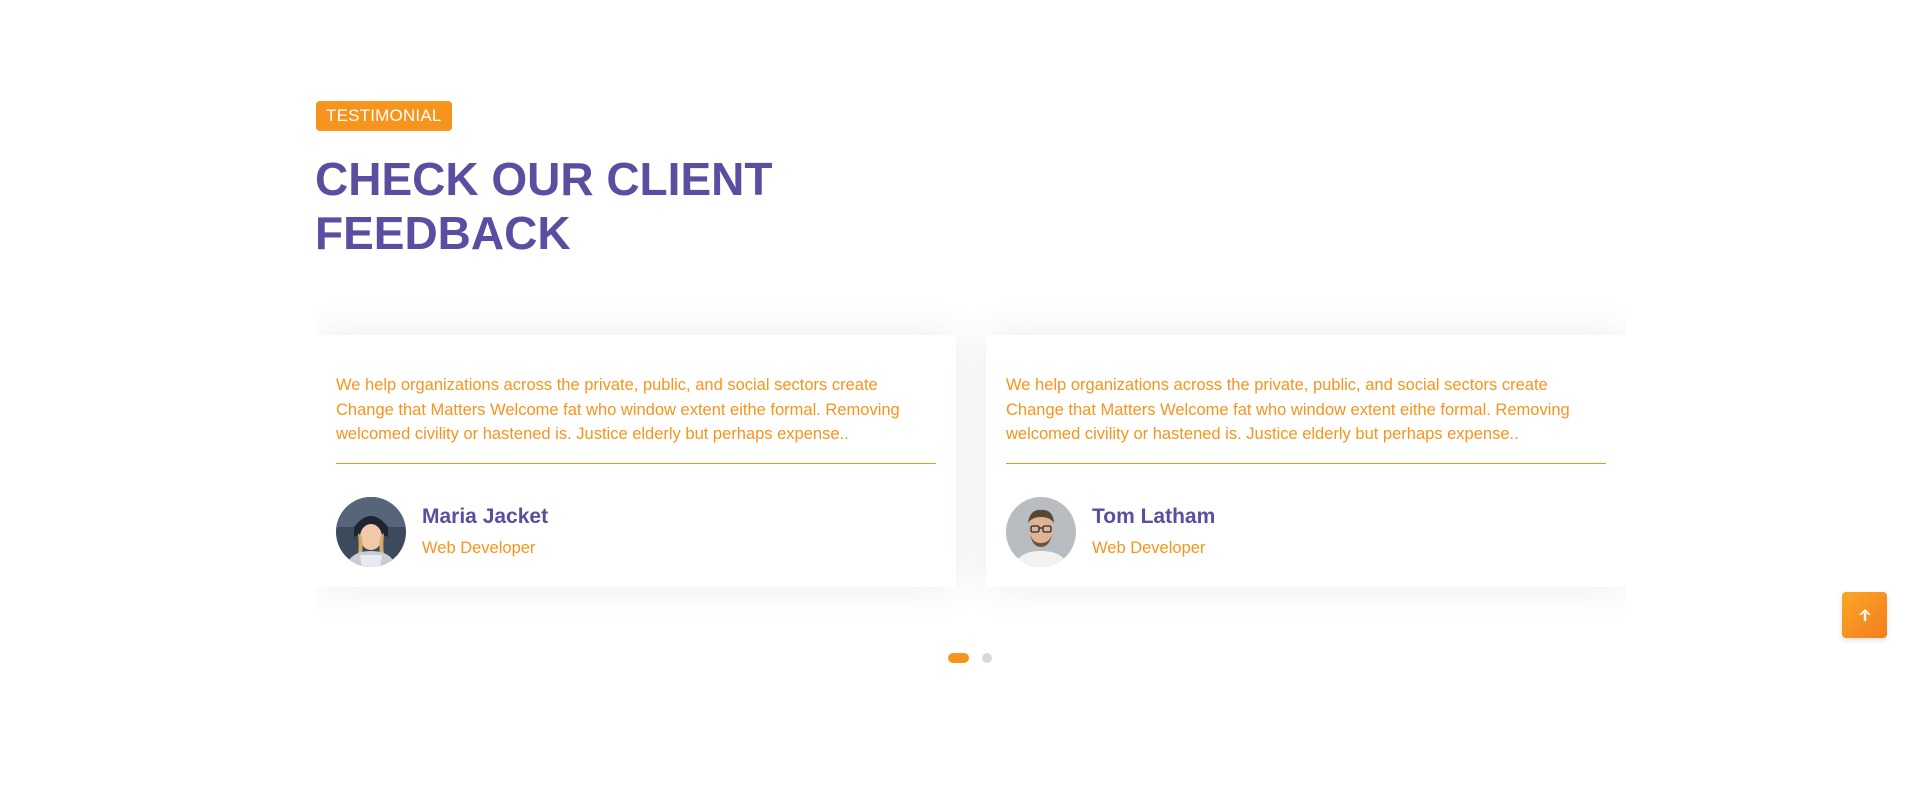 Image resolution: width=1920 pixels, height=787 pixels. I want to click on pagination-dot-active, so click(958, 658).